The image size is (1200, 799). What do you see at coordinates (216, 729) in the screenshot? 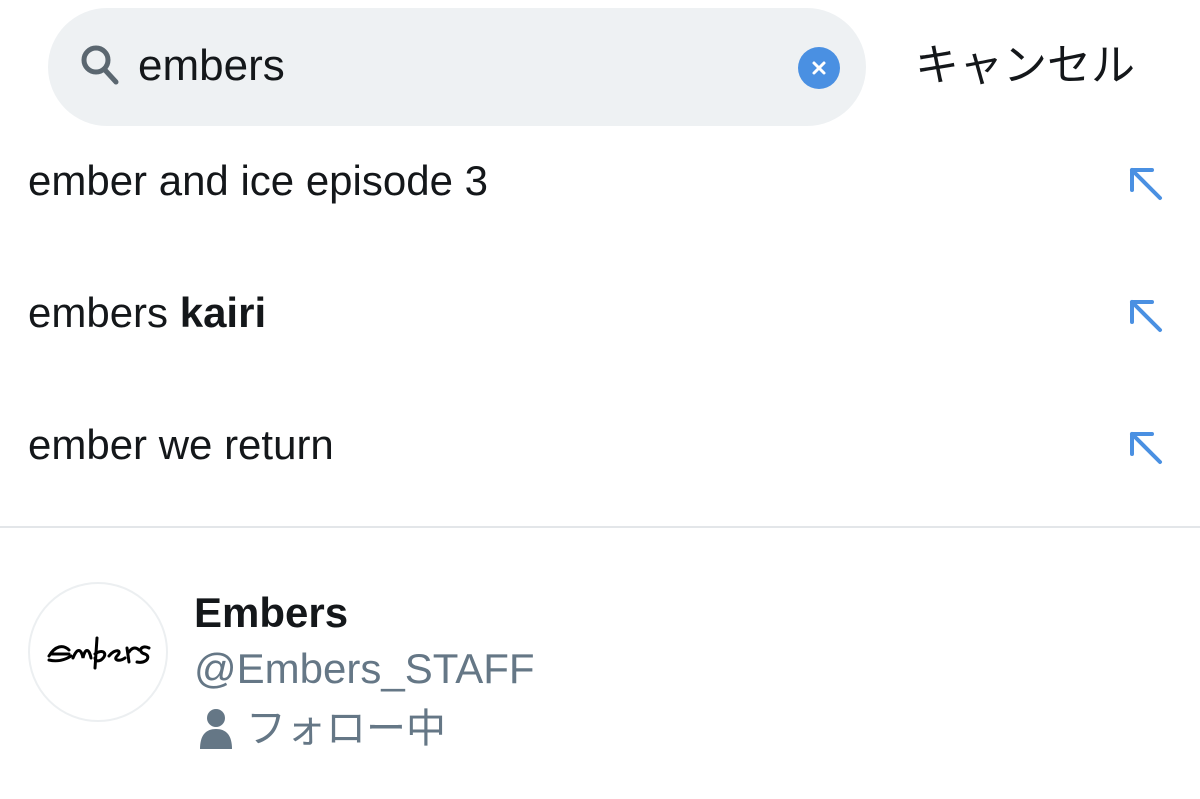
I see `person-icon` at bounding box center [216, 729].